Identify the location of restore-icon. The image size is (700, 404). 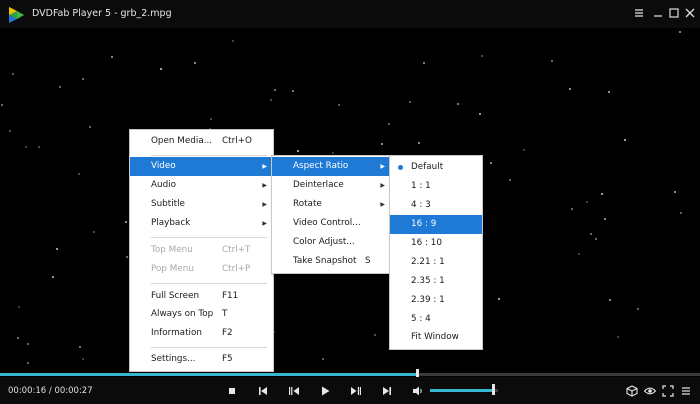
(674, 13).